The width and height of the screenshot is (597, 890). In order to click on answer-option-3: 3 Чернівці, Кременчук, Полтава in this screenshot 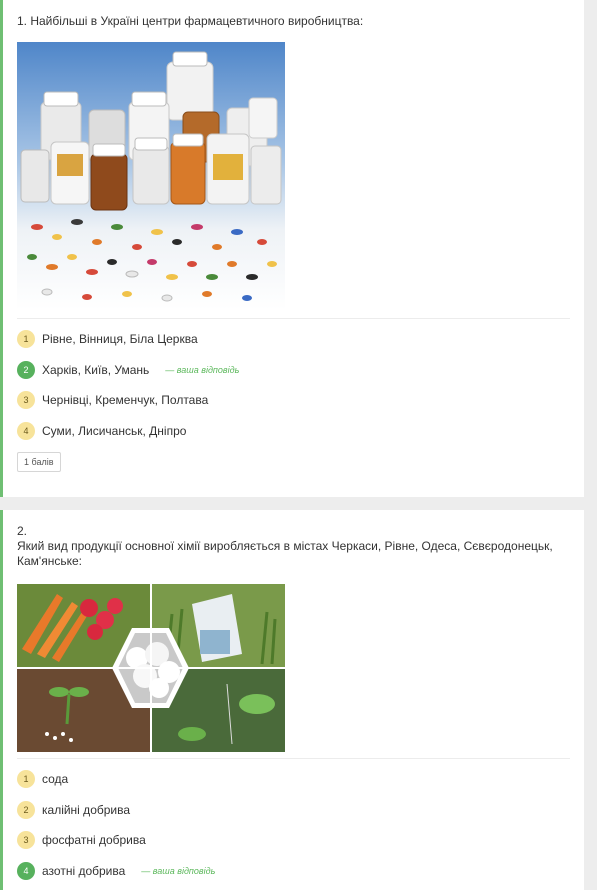, I will do `click(112, 400)`.